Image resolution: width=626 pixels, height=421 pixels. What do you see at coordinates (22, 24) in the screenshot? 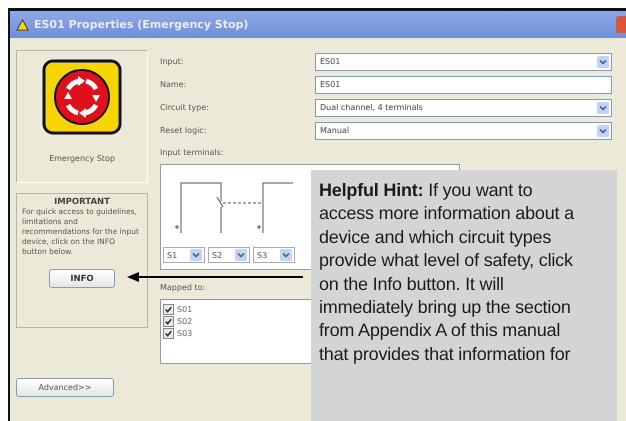
I see `warning-icon` at bounding box center [22, 24].